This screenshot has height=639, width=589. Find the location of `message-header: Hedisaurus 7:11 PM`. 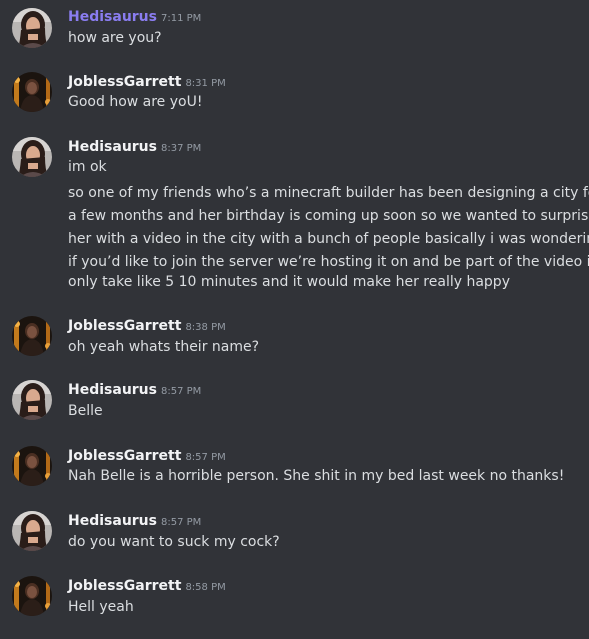

message-header: Hedisaurus 7:11 PM is located at coordinates (134, 17).